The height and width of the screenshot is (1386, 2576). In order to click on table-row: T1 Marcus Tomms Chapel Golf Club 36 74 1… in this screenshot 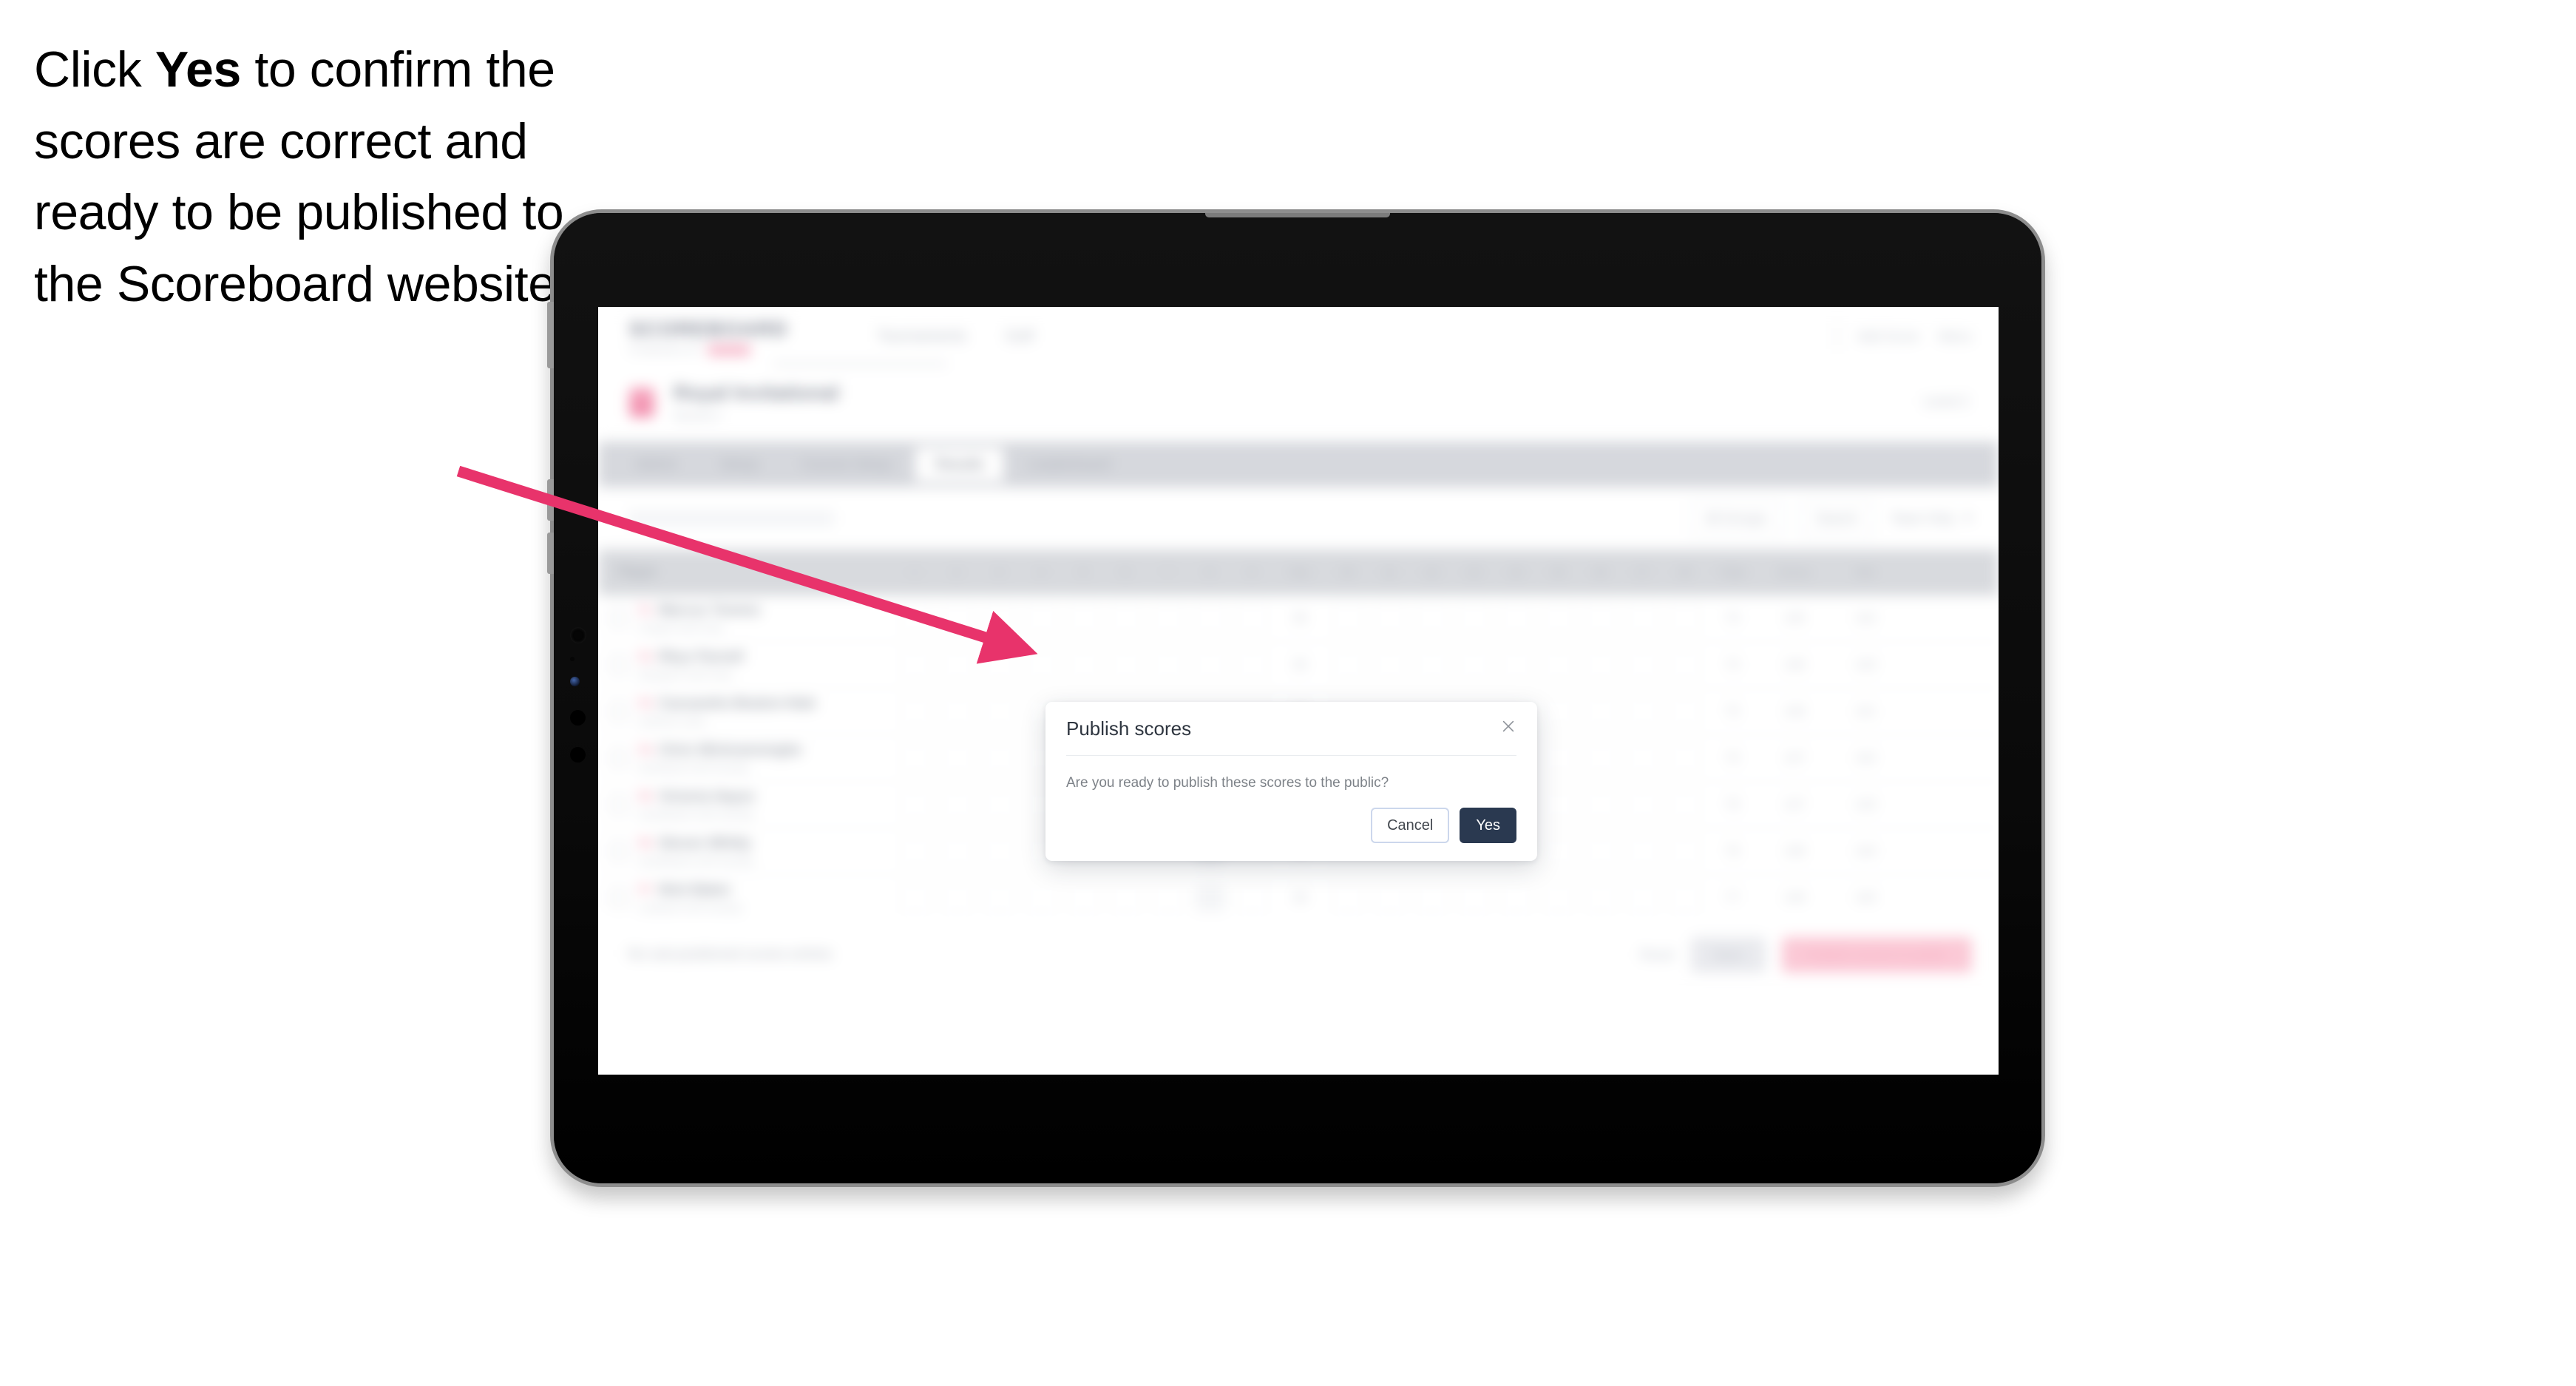, I will do `click(1298, 618)`.